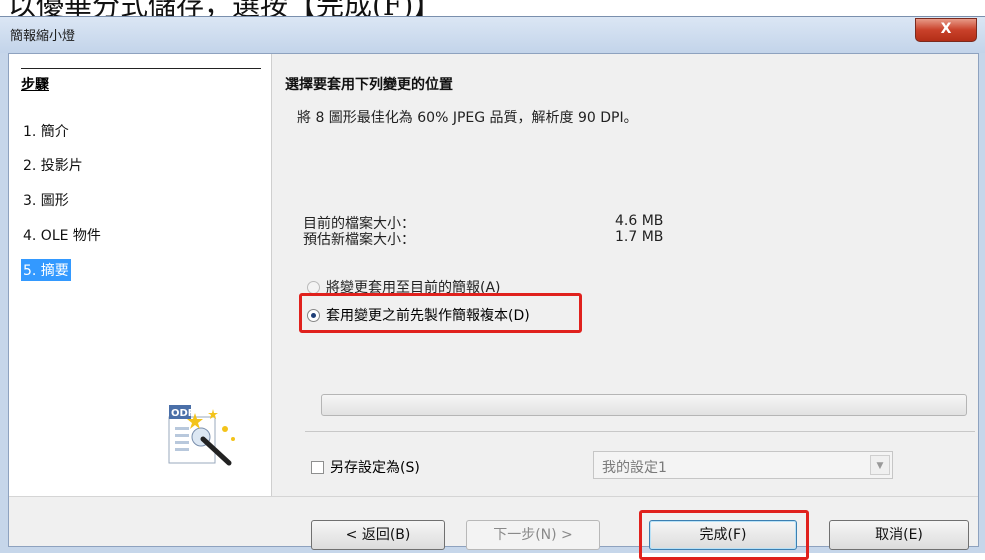 The image size is (985, 560). Describe the element at coordinates (62, 235) in the screenshot. I see `step-ole-objects: 4. OLE 物件` at that location.